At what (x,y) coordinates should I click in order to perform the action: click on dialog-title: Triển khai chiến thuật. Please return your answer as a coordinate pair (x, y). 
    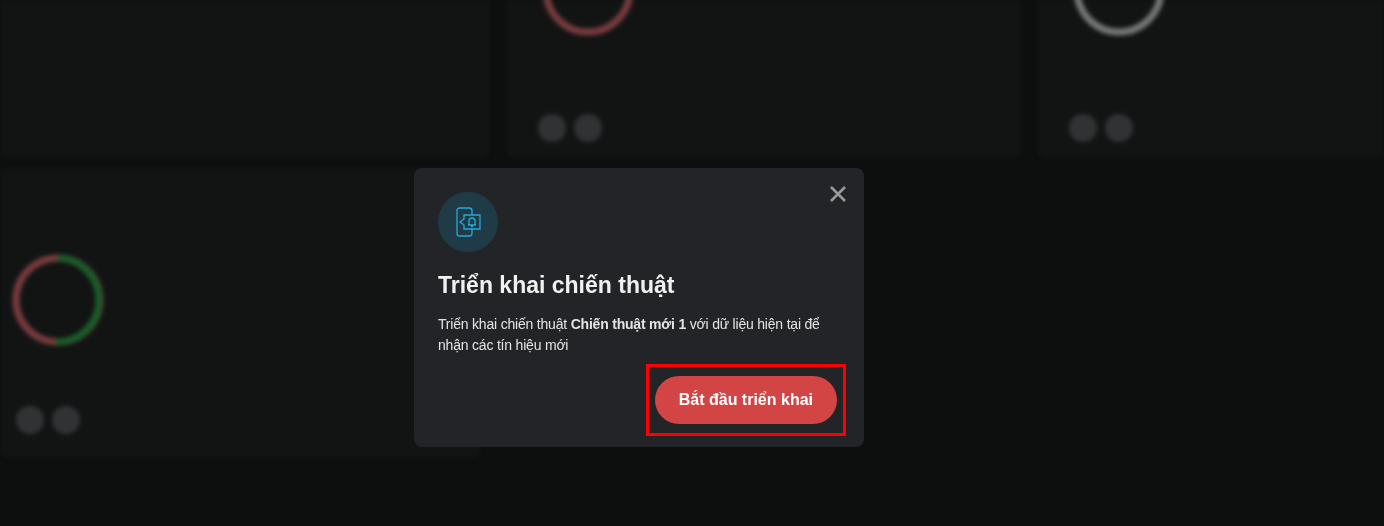
    Looking at the image, I should click on (557, 285).